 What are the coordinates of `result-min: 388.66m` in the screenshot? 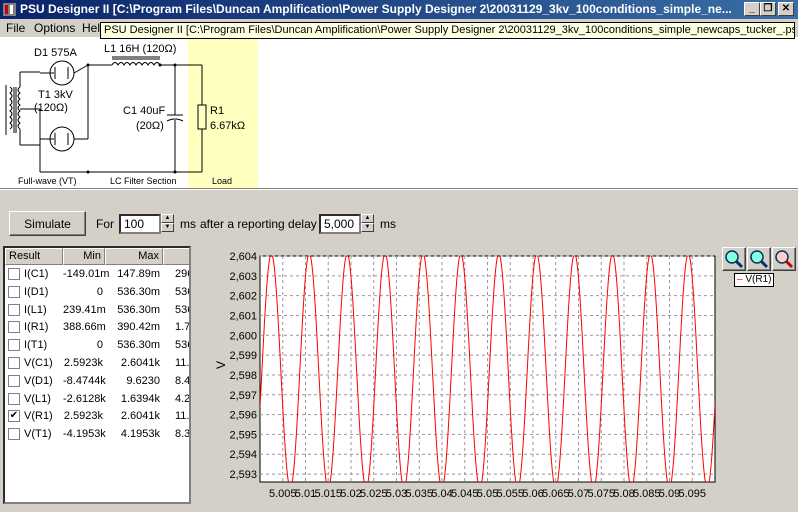 It's located at (84, 327).